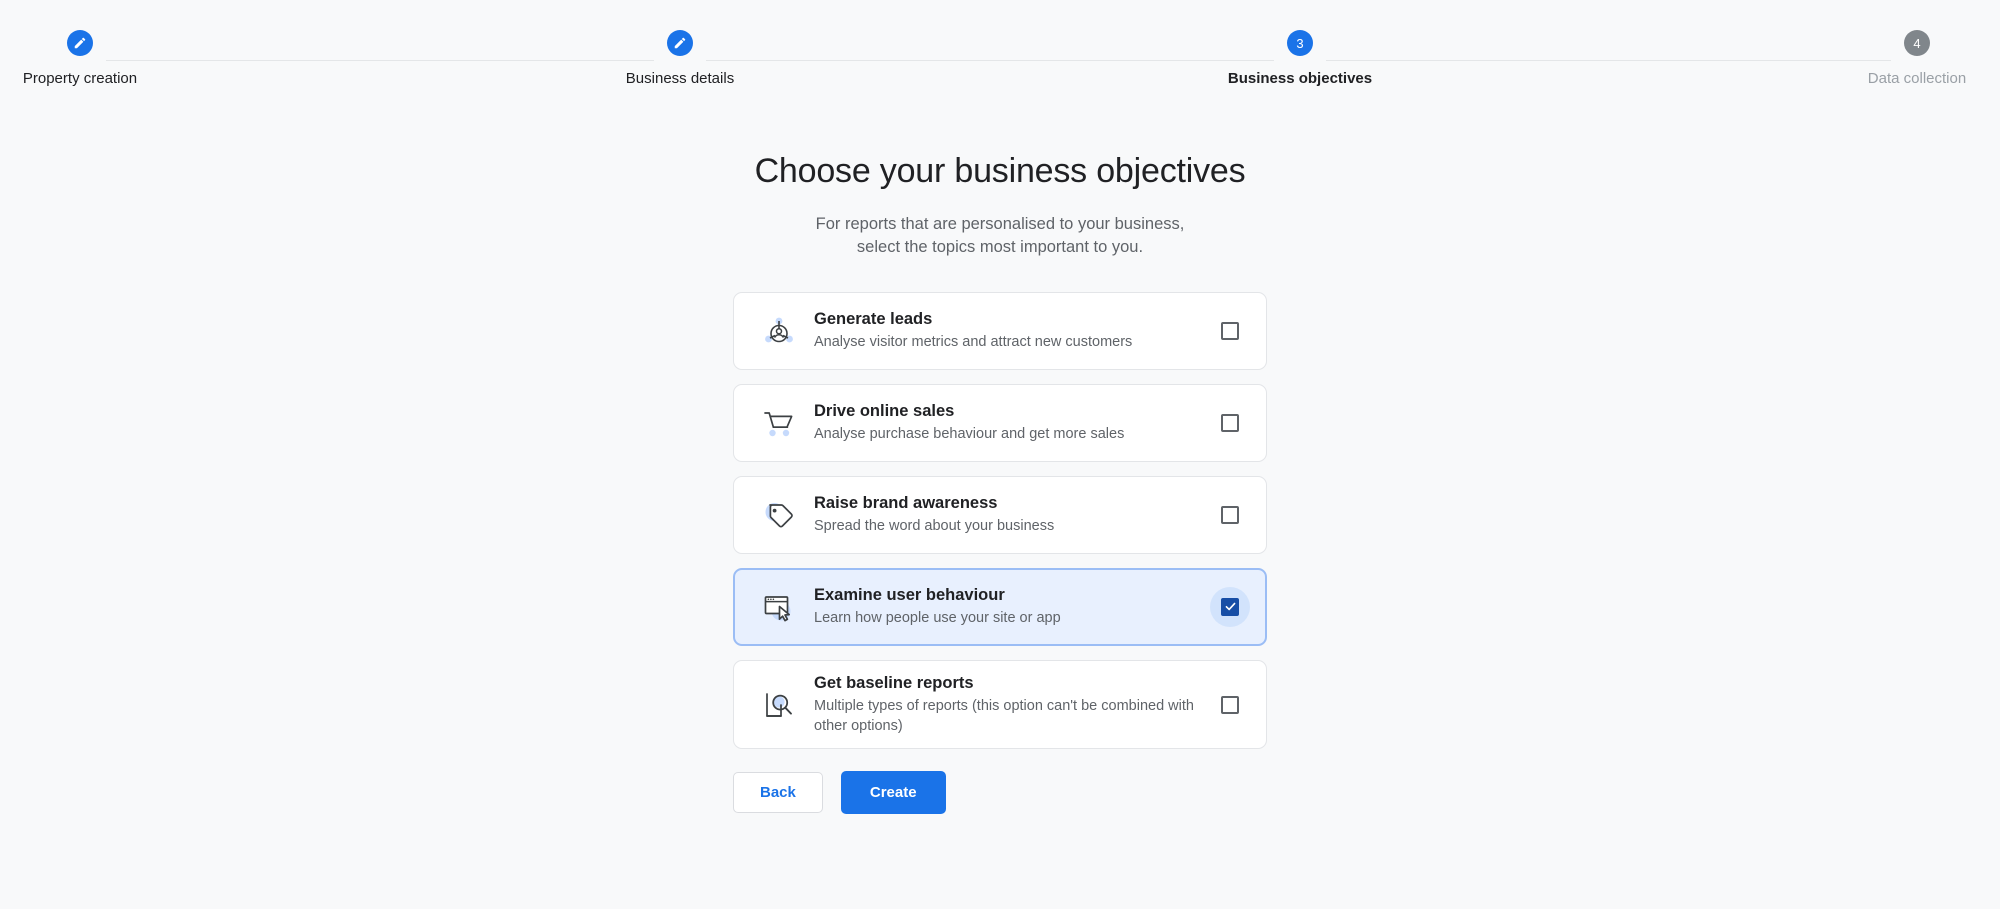 The height and width of the screenshot is (909, 2000). I want to click on checkbox-wrap-generate-leads, so click(1230, 331).